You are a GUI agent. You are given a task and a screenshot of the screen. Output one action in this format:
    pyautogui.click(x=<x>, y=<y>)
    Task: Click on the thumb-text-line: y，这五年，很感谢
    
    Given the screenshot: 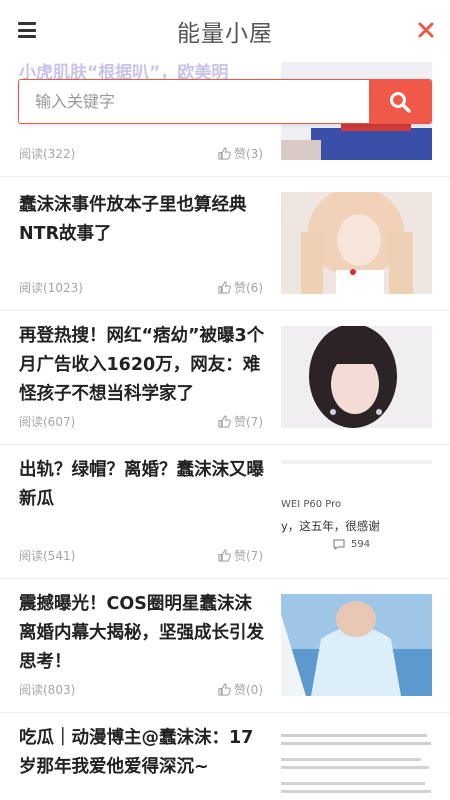 What is the action you would take?
    pyautogui.click(x=330, y=526)
    